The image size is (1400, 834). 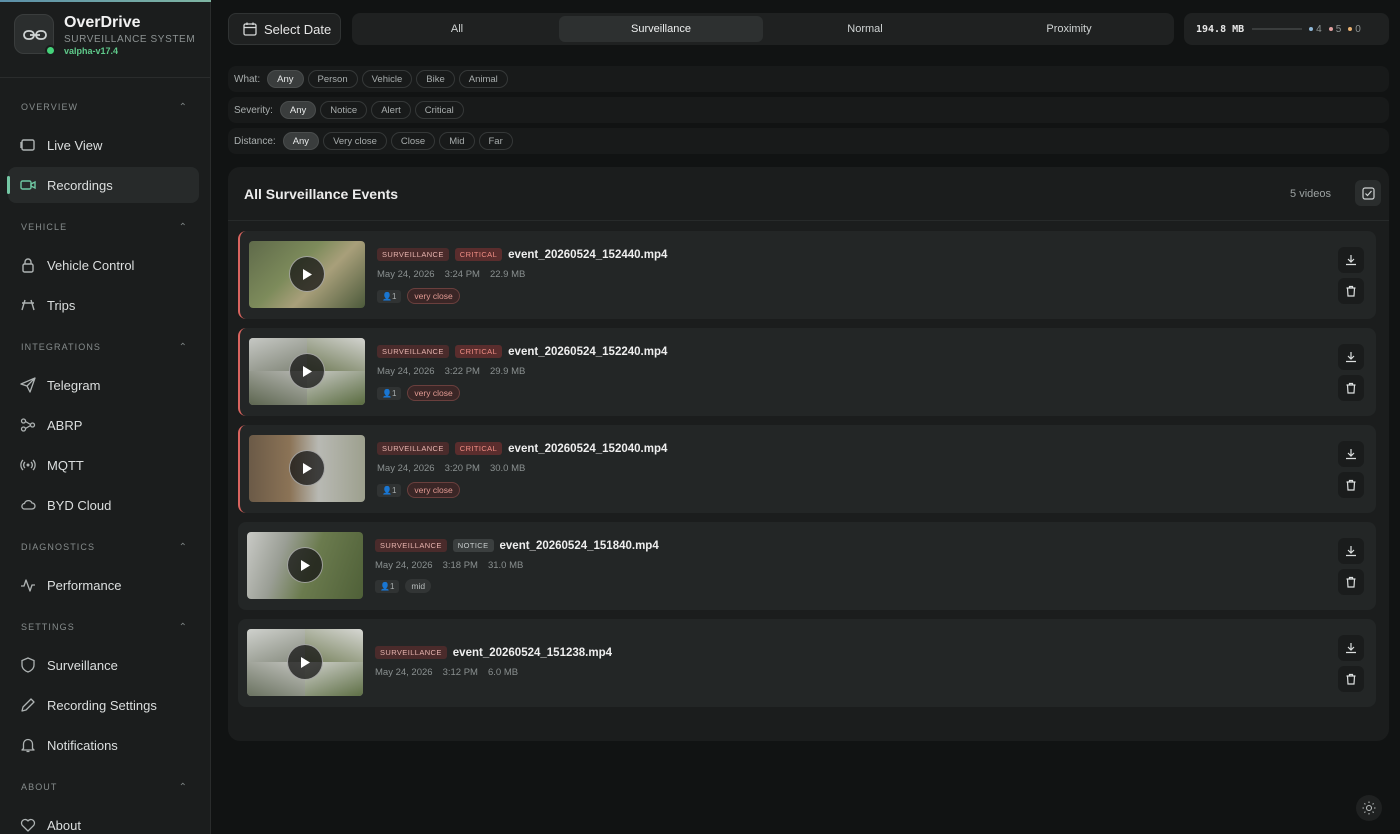 I want to click on brand-divider, so click(x=105, y=77).